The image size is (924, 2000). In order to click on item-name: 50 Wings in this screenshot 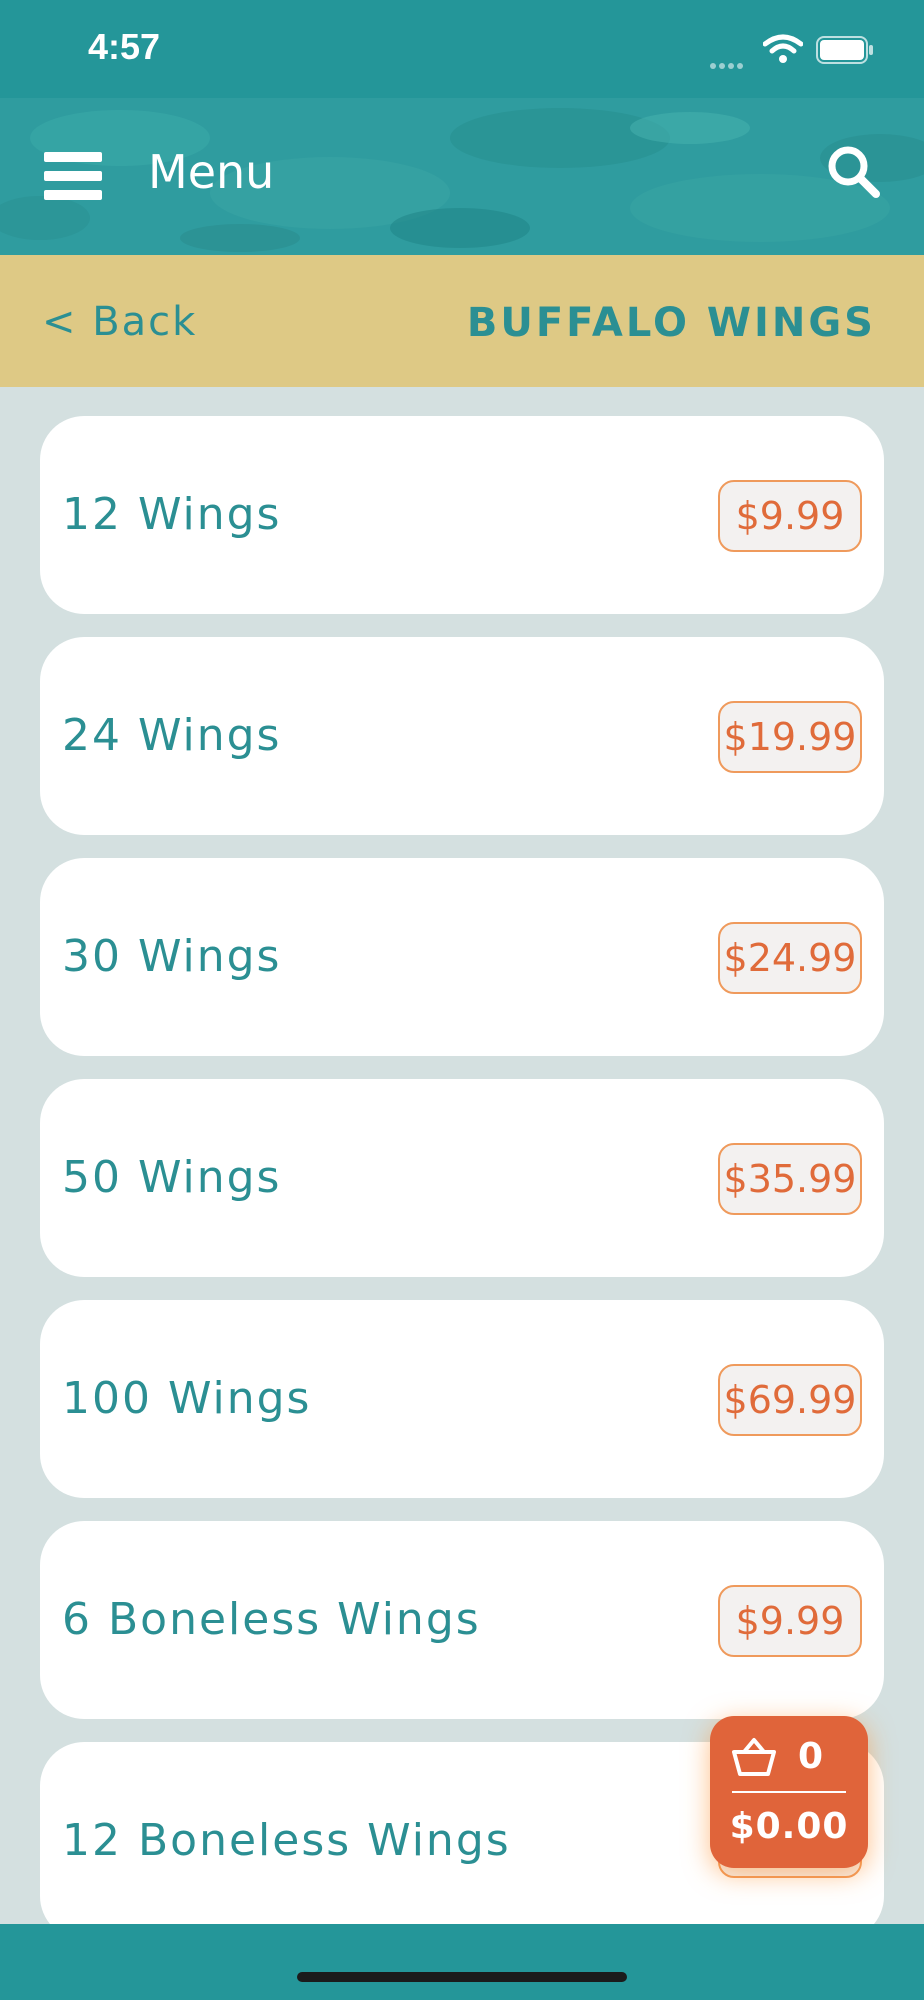, I will do `click(172, 1177)`.